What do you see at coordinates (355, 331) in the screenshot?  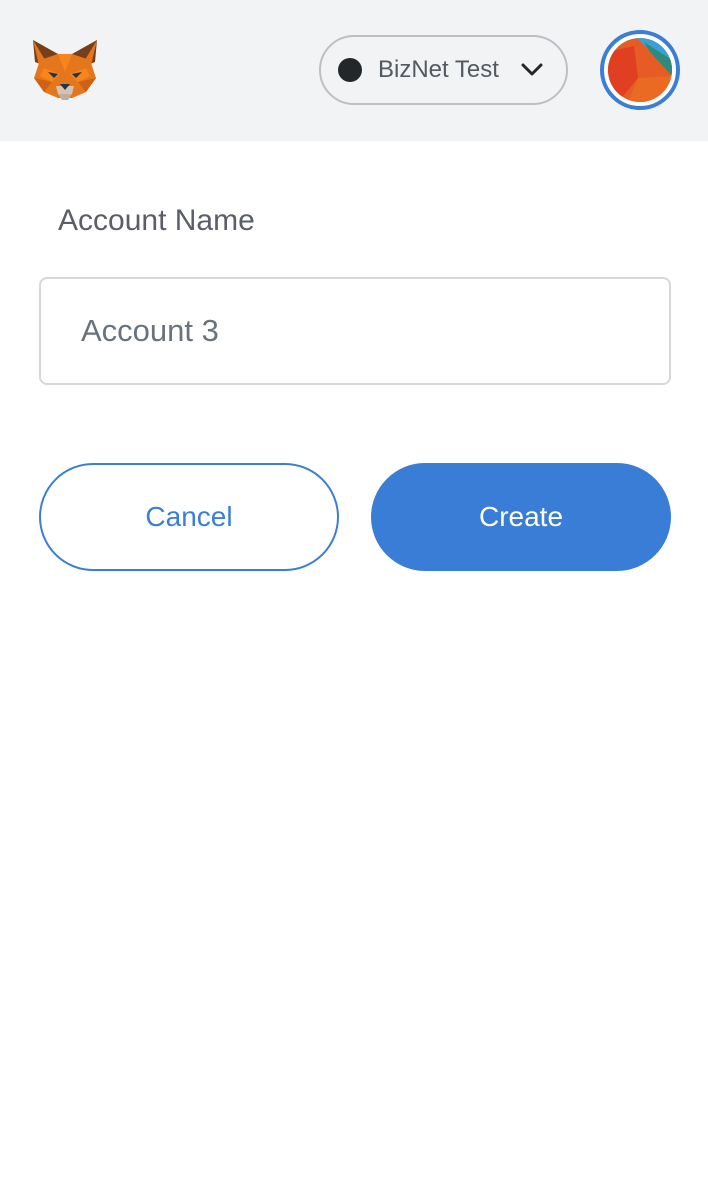 I see `account-name-input` at bounding box center [355, 331].